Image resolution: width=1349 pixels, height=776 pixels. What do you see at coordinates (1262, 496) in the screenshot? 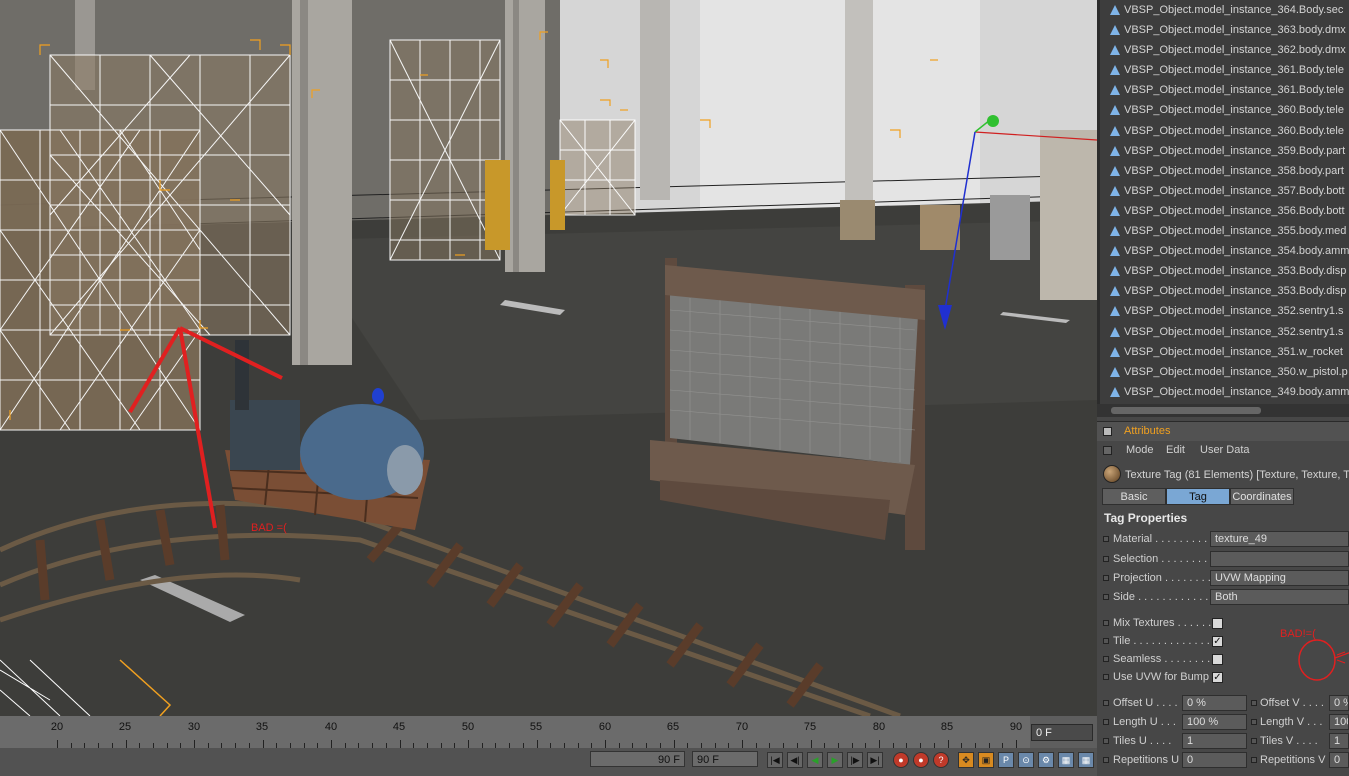
I see `tab-coordinates: Coordinates` at bounding box center [1262, 496].